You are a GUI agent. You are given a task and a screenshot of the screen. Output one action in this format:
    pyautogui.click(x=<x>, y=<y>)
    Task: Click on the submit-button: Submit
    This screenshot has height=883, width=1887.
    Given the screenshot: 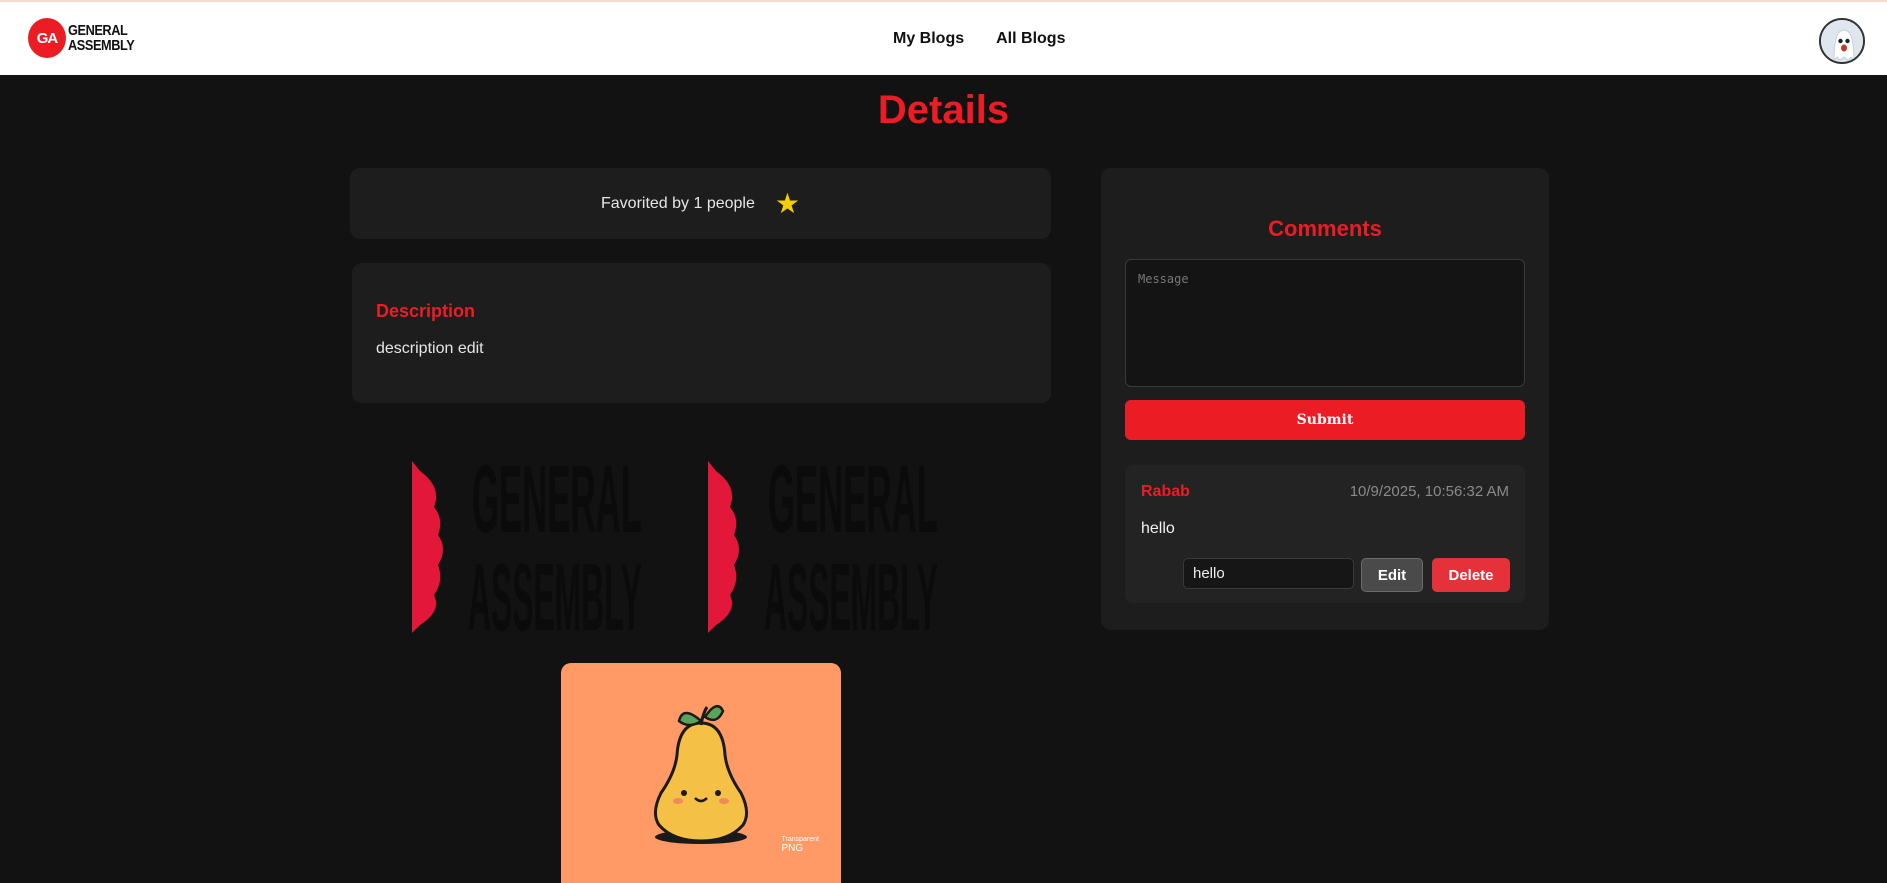 What is the action you would take?
    pyautogui.click(x=1325, y=420)
    